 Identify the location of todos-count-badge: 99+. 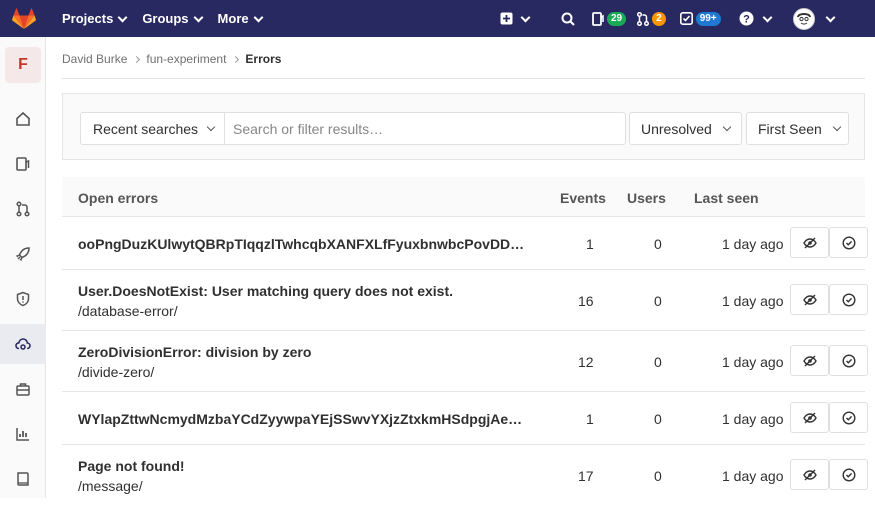
(708, 18).